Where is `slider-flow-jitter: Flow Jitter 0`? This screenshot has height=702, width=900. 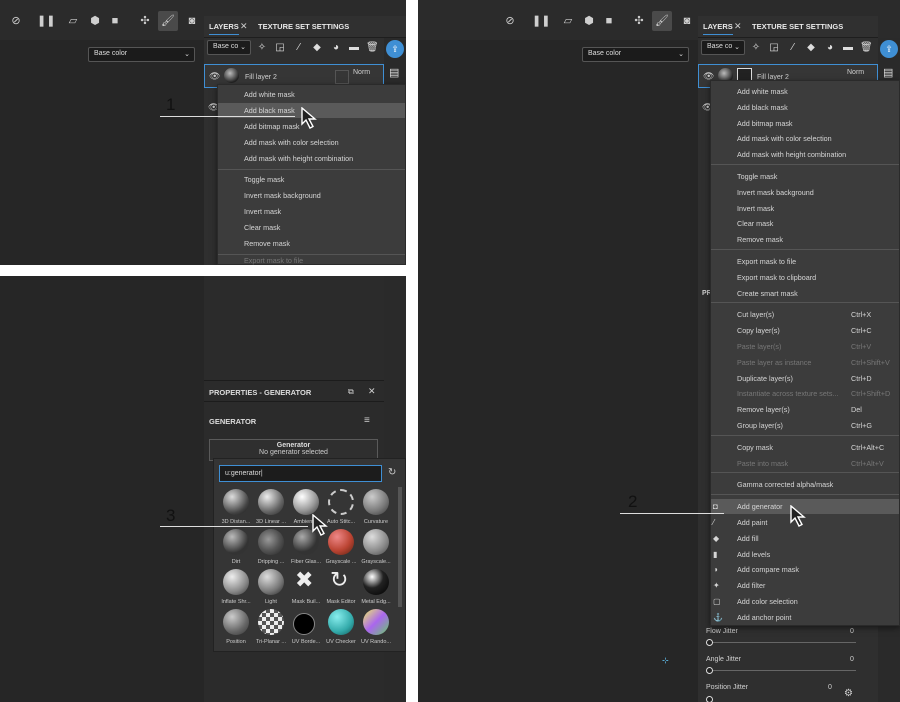 slider-flow-jitter: Flow Jitter 0 is located at coordinates (781, 638).